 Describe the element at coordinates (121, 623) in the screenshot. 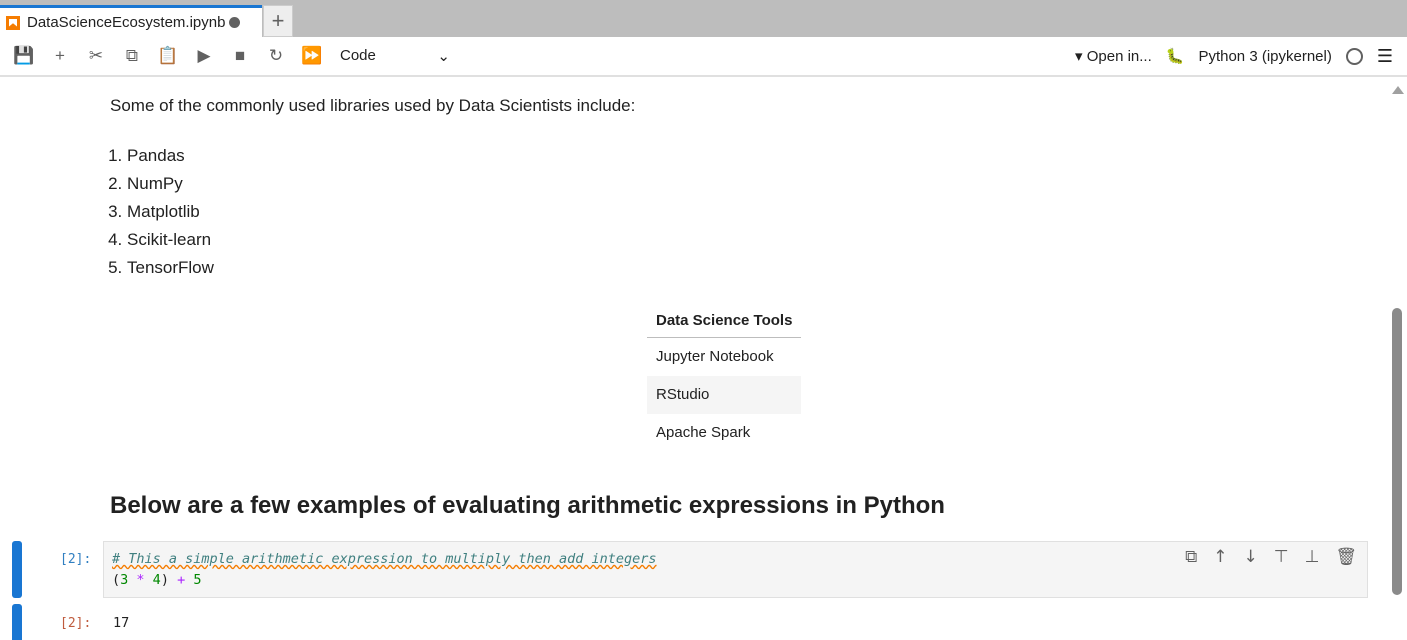

I see `output-value: 17` at that location.